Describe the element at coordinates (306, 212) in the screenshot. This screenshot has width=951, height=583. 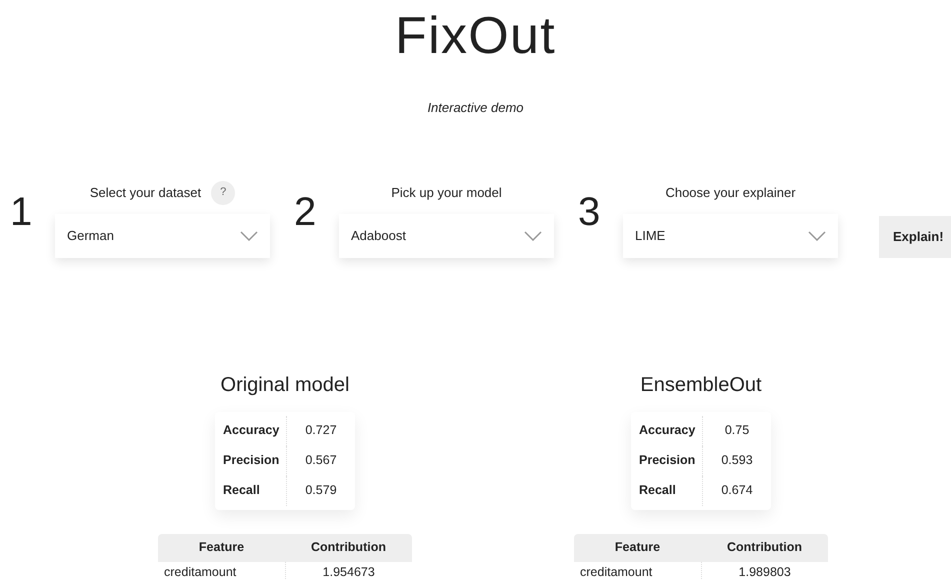
I see `step-number: 2` at that location.